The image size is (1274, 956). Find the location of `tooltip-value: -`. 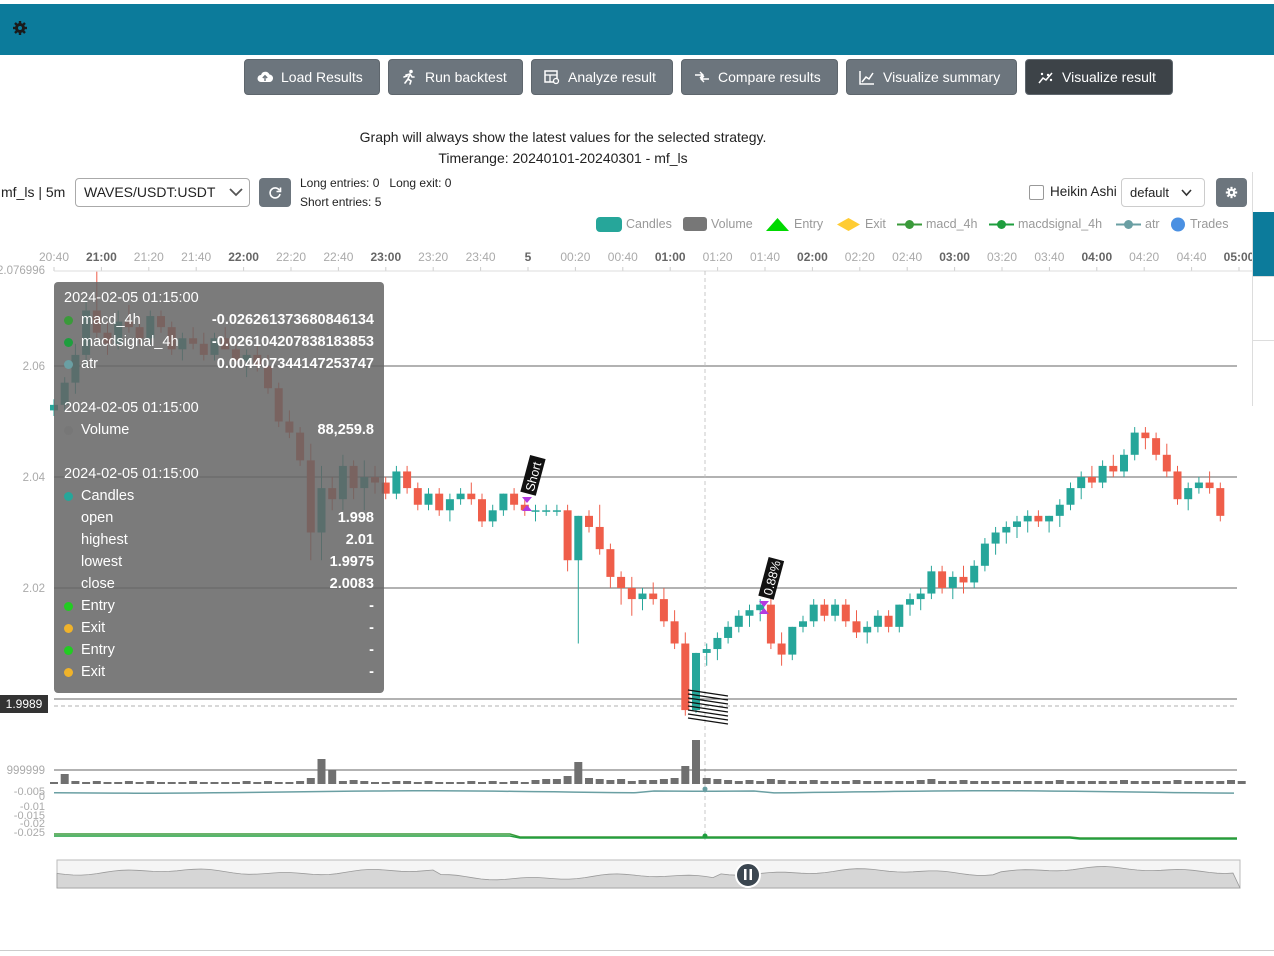

tooltip-value: - is located at coordinates (371, 628).